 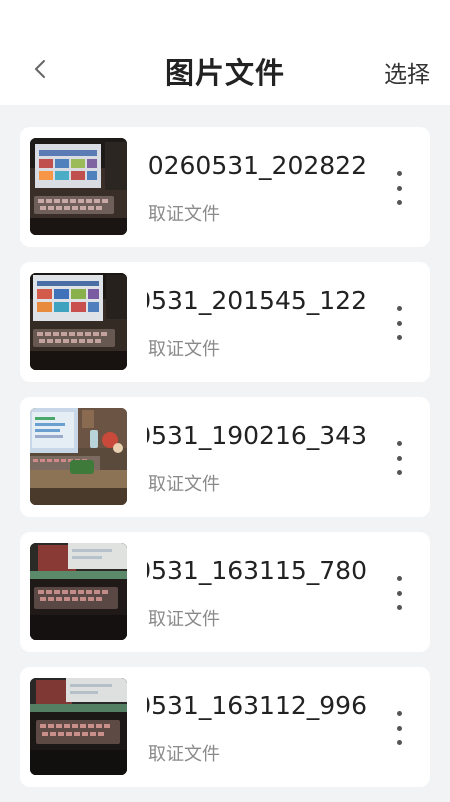 What do you see at coordinates (257, 570) in the screenshot?
I see `file-name: 20260531_163115_780` at bounding box center [257, 570].